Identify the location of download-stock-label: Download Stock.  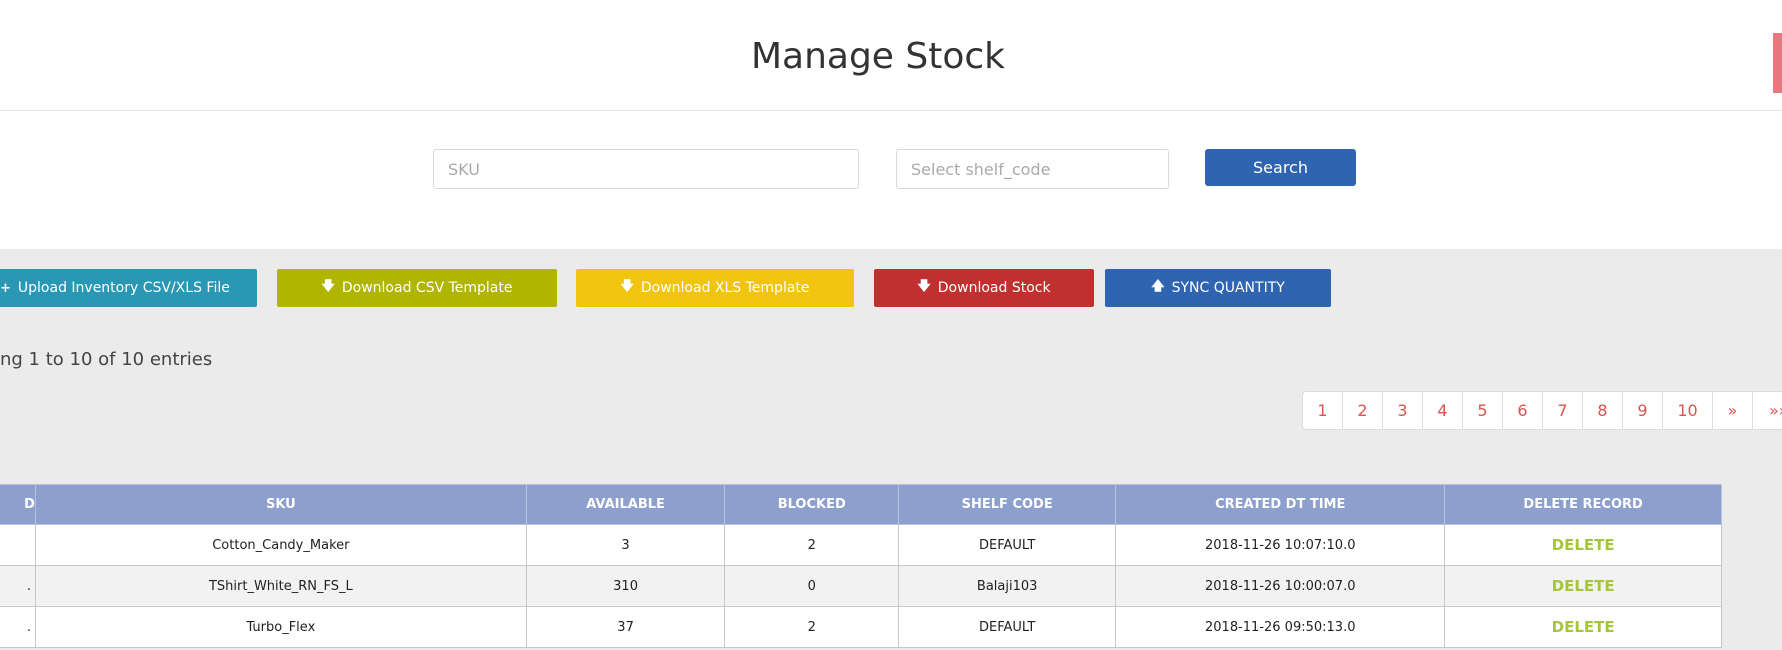
(994, 288).